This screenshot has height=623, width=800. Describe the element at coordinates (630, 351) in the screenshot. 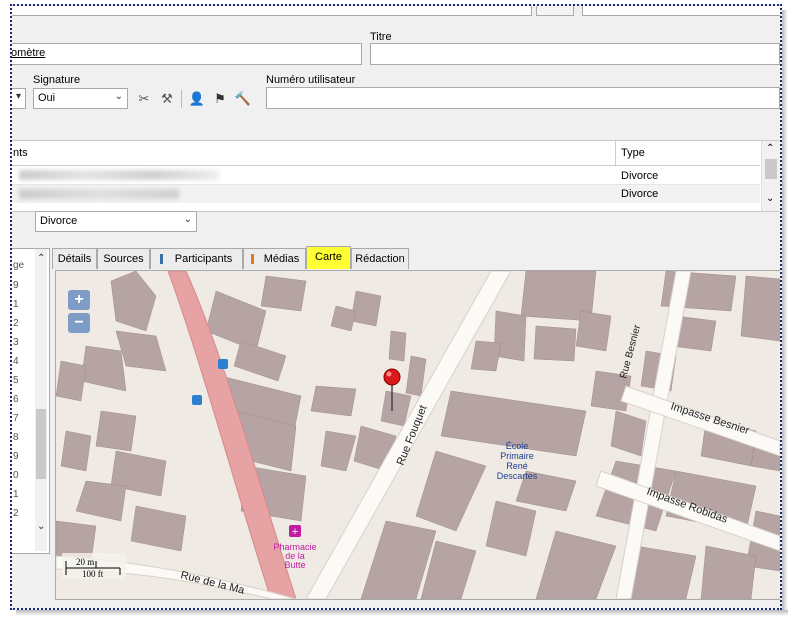

I see `label-rue-besnier: Rue Besnier` at that location.